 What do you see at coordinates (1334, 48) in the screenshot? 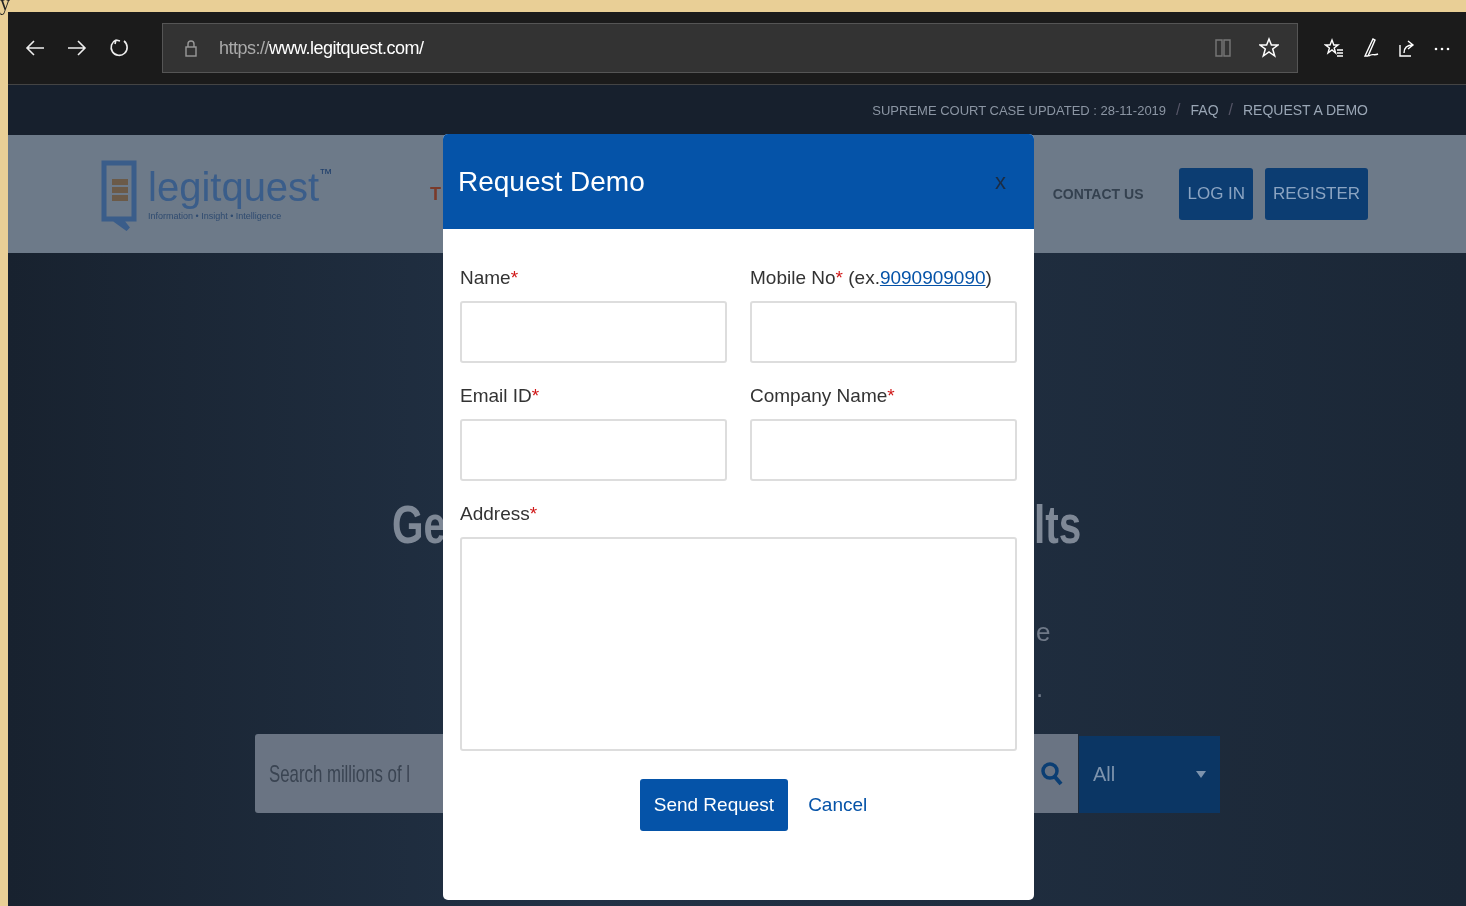
I see `star-list-icon` at bounding box center [1334, 48].